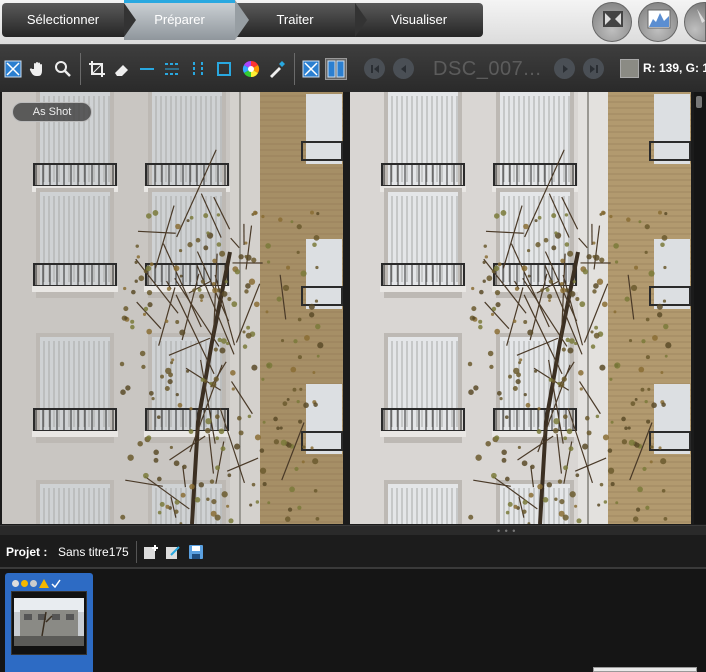 This screenshot has height=672, width=706. What do you see at coordinates (136, 552) in the screenshot?
I see `project-separator` at bounding box center [136, 552].